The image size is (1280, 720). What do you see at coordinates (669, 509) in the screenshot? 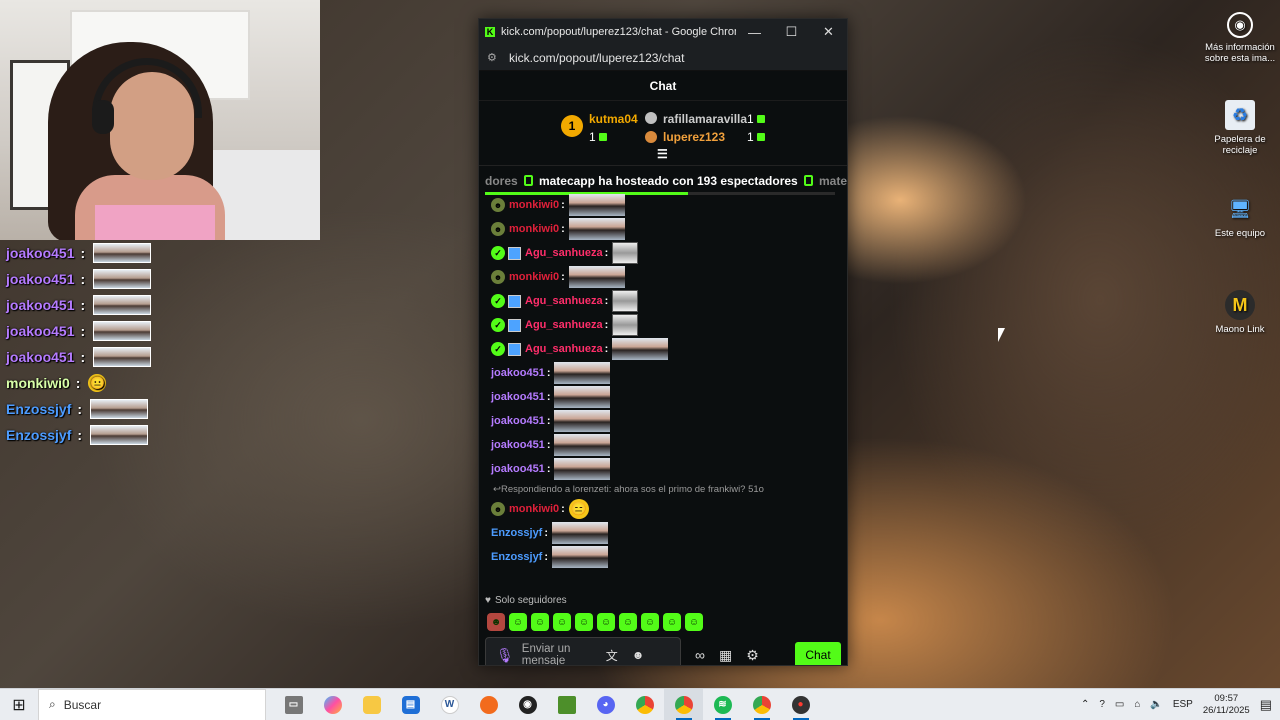
I see `chat-message: ☻ monkiwi0: 😑` at bounding box center [669, 509].